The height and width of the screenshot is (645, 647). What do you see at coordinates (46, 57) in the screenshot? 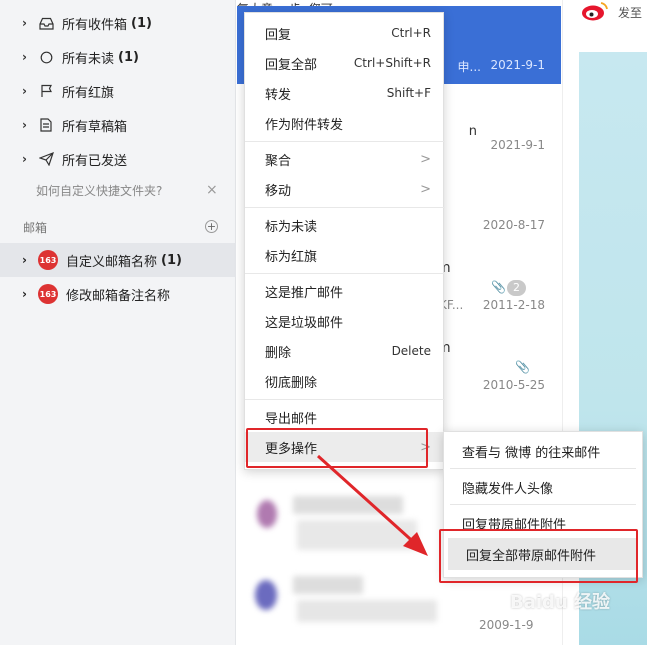
I see `circle-icon` at bounding box center [46, 57].